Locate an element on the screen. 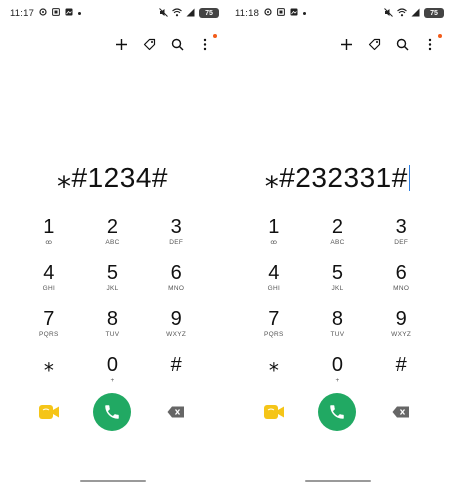  status-bar: 11:18 75 is located at coordinates (339, 13).